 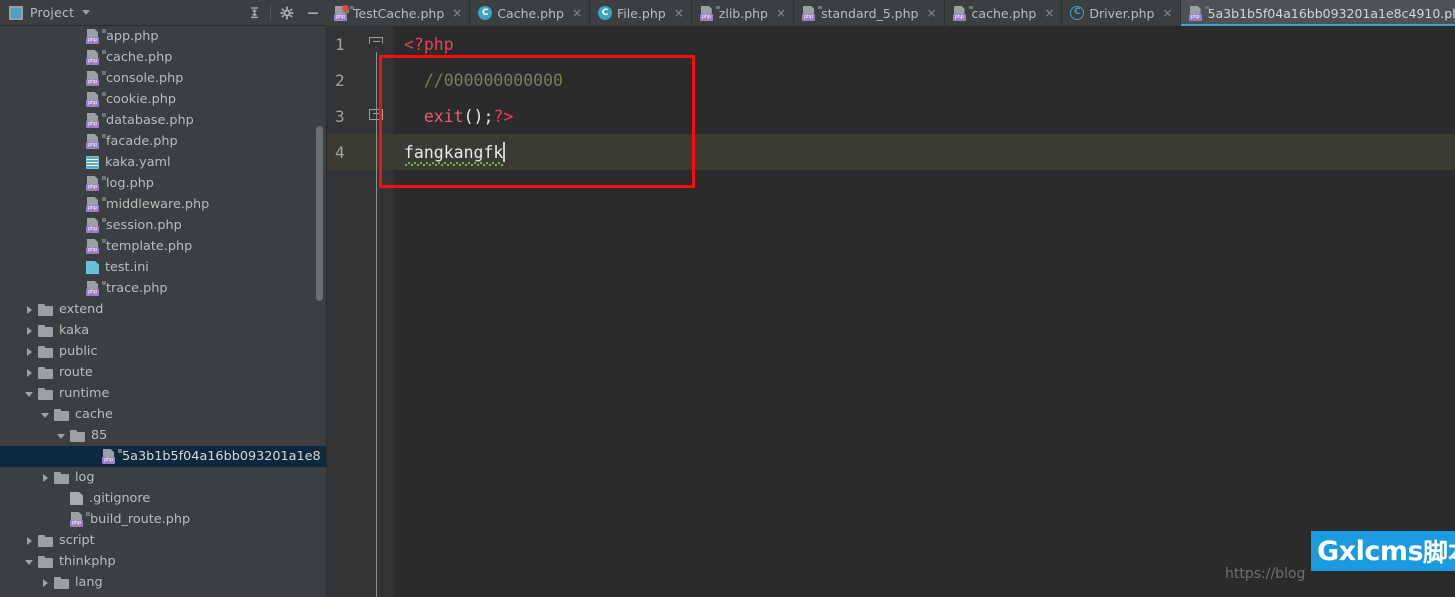 I want to click on editor-tab-active: php 5a3b1b5f04a16bb093201a1e8c4910.php ×, so click(x=1317, y=13).